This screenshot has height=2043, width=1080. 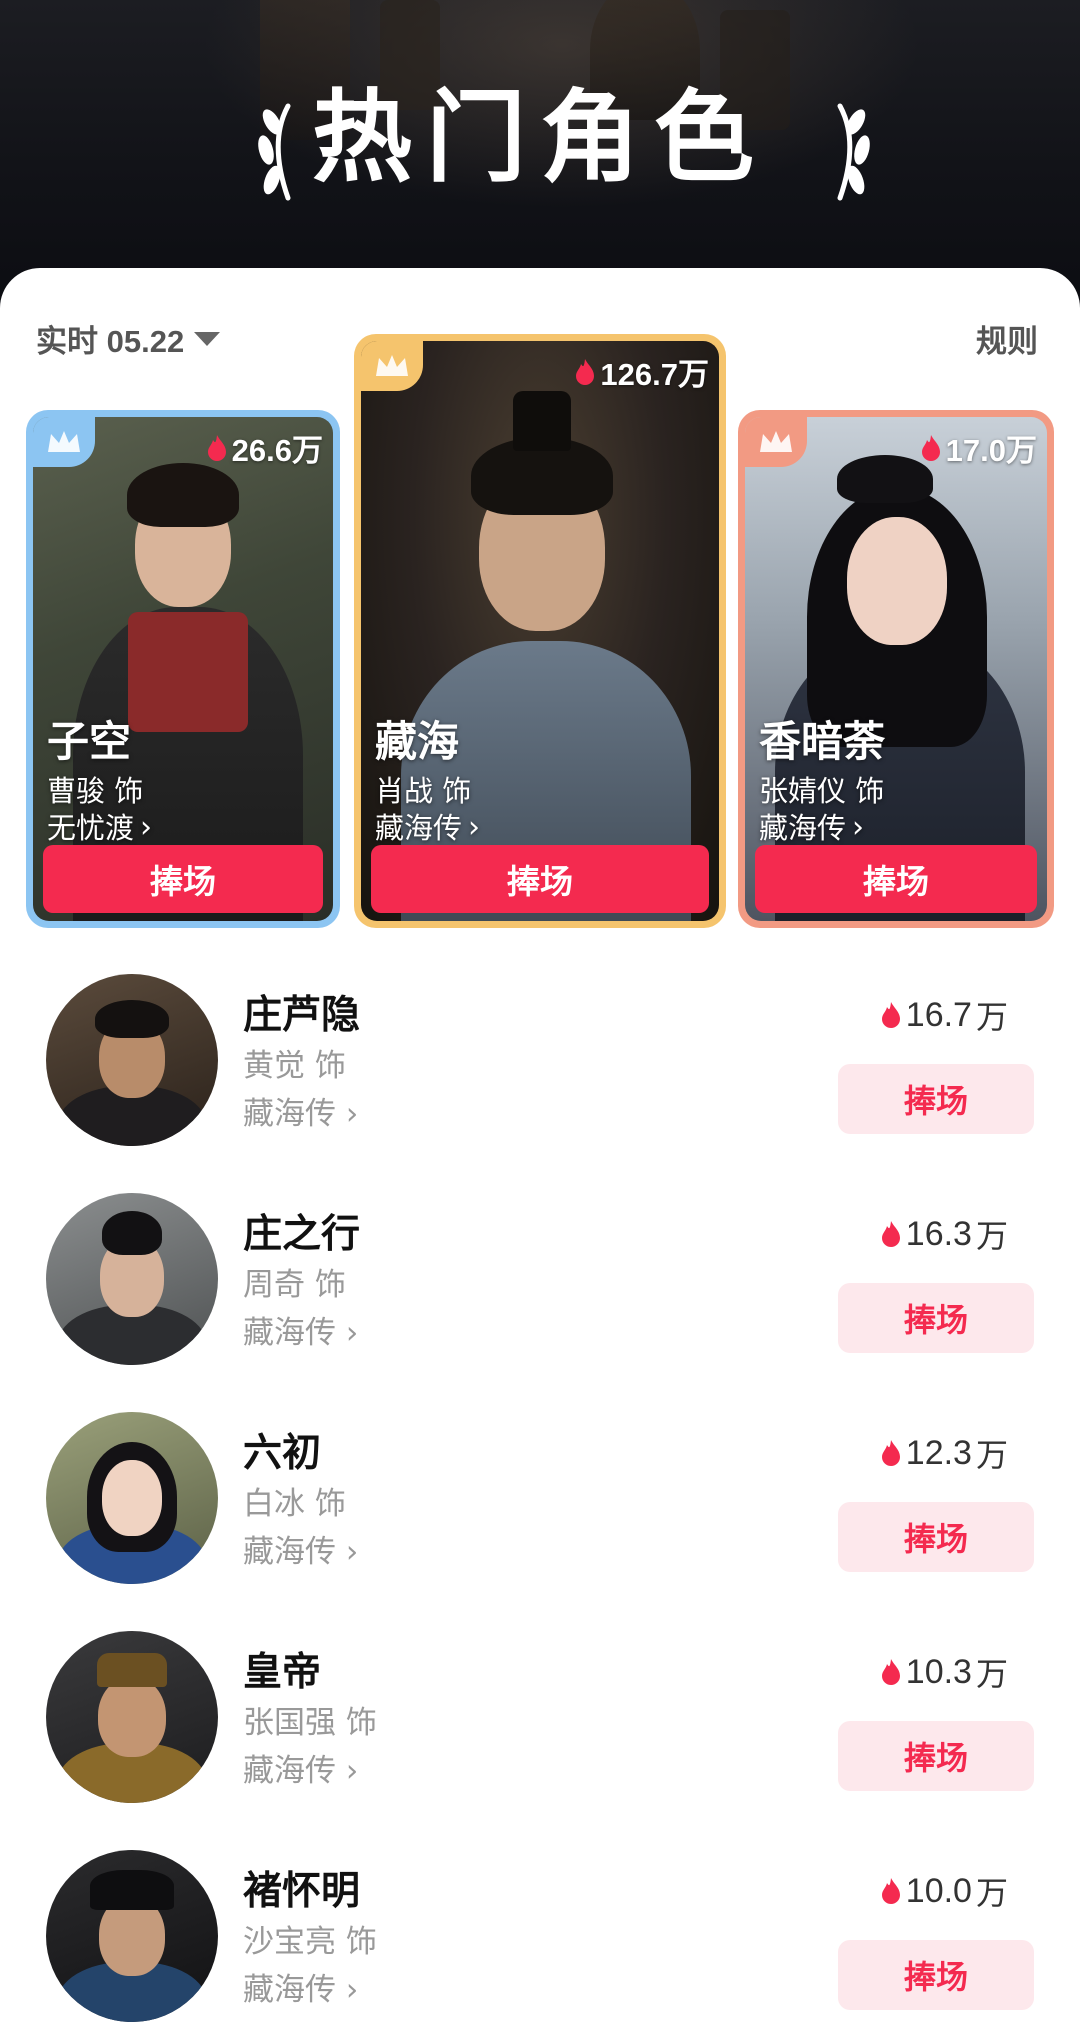 I want to click on character-name: 藏海, so click(x=417, y=741).